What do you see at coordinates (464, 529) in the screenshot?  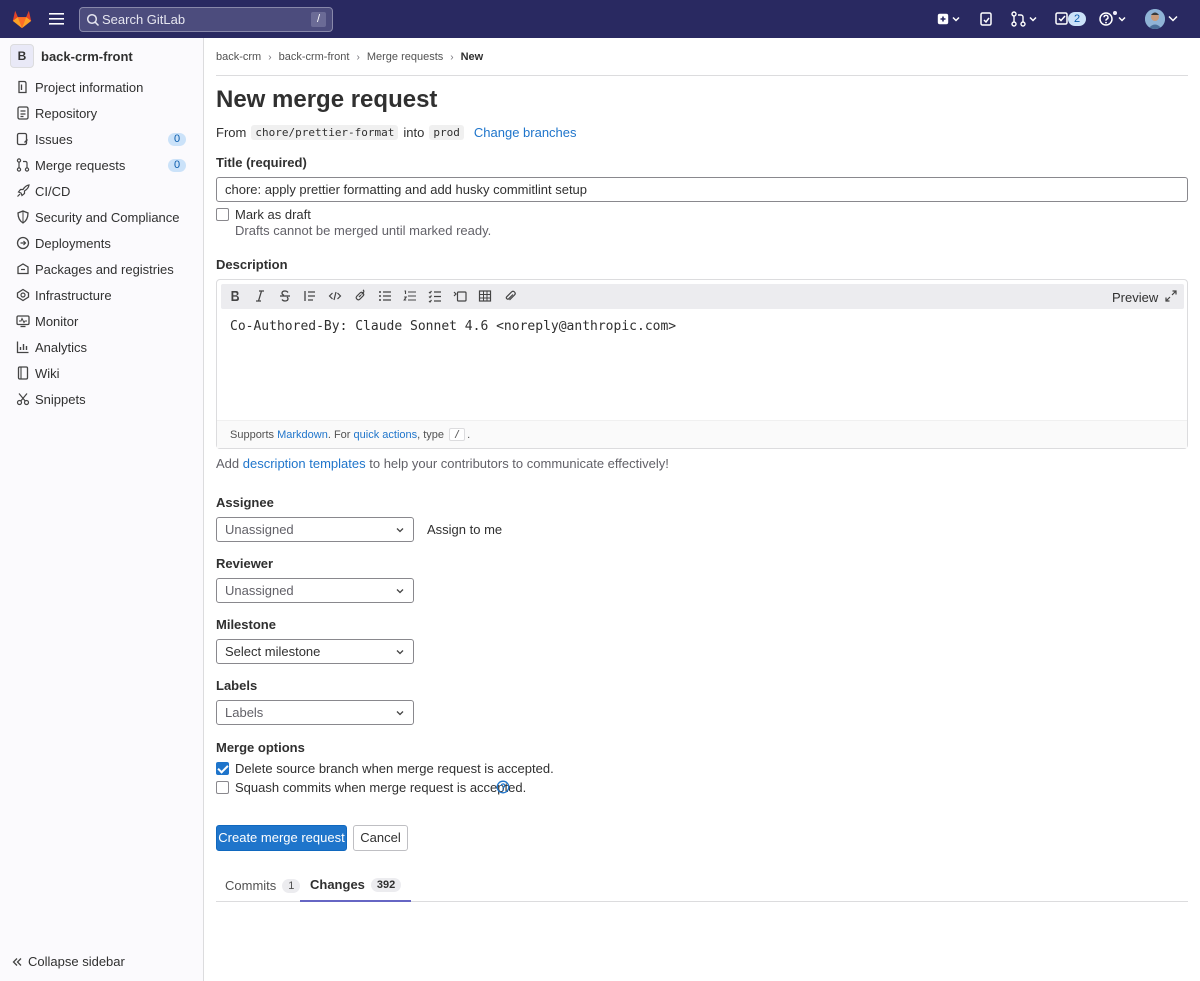 I see `assign-to-me-link: Assign to me` at bounding box center [464, 529].